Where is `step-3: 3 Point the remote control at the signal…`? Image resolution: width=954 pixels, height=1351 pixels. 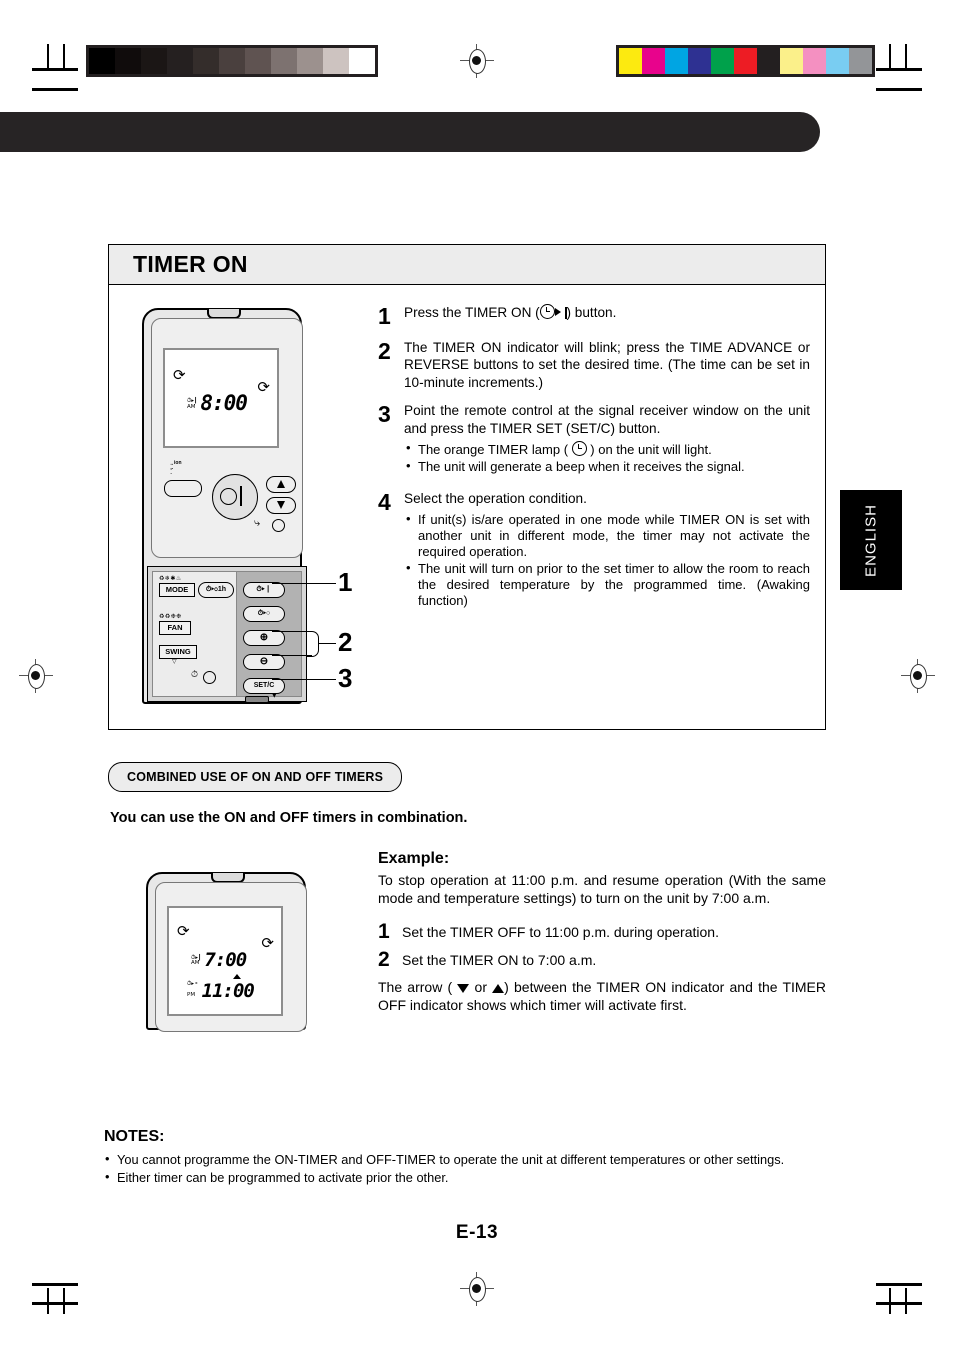
step-3: 3 Point the remote control at the signal… is located at coordinates (594, 439).